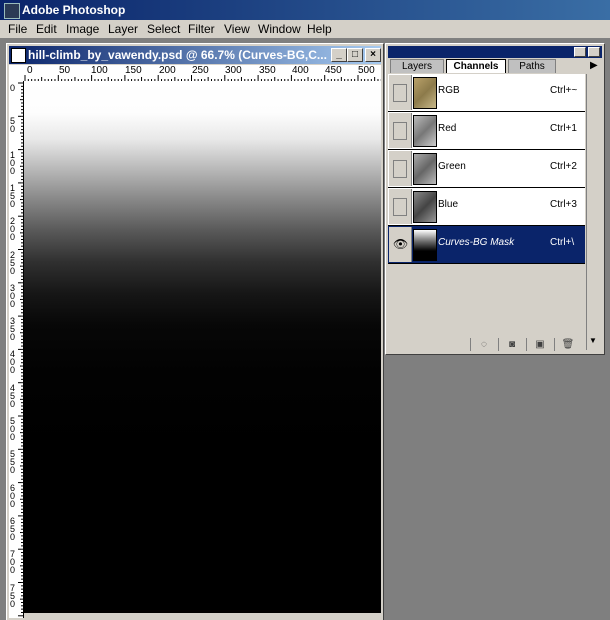  Describe the element at coordinates (13, 495) in the screenshot. I see `ruler-v-label: 6 0 0` at that location.